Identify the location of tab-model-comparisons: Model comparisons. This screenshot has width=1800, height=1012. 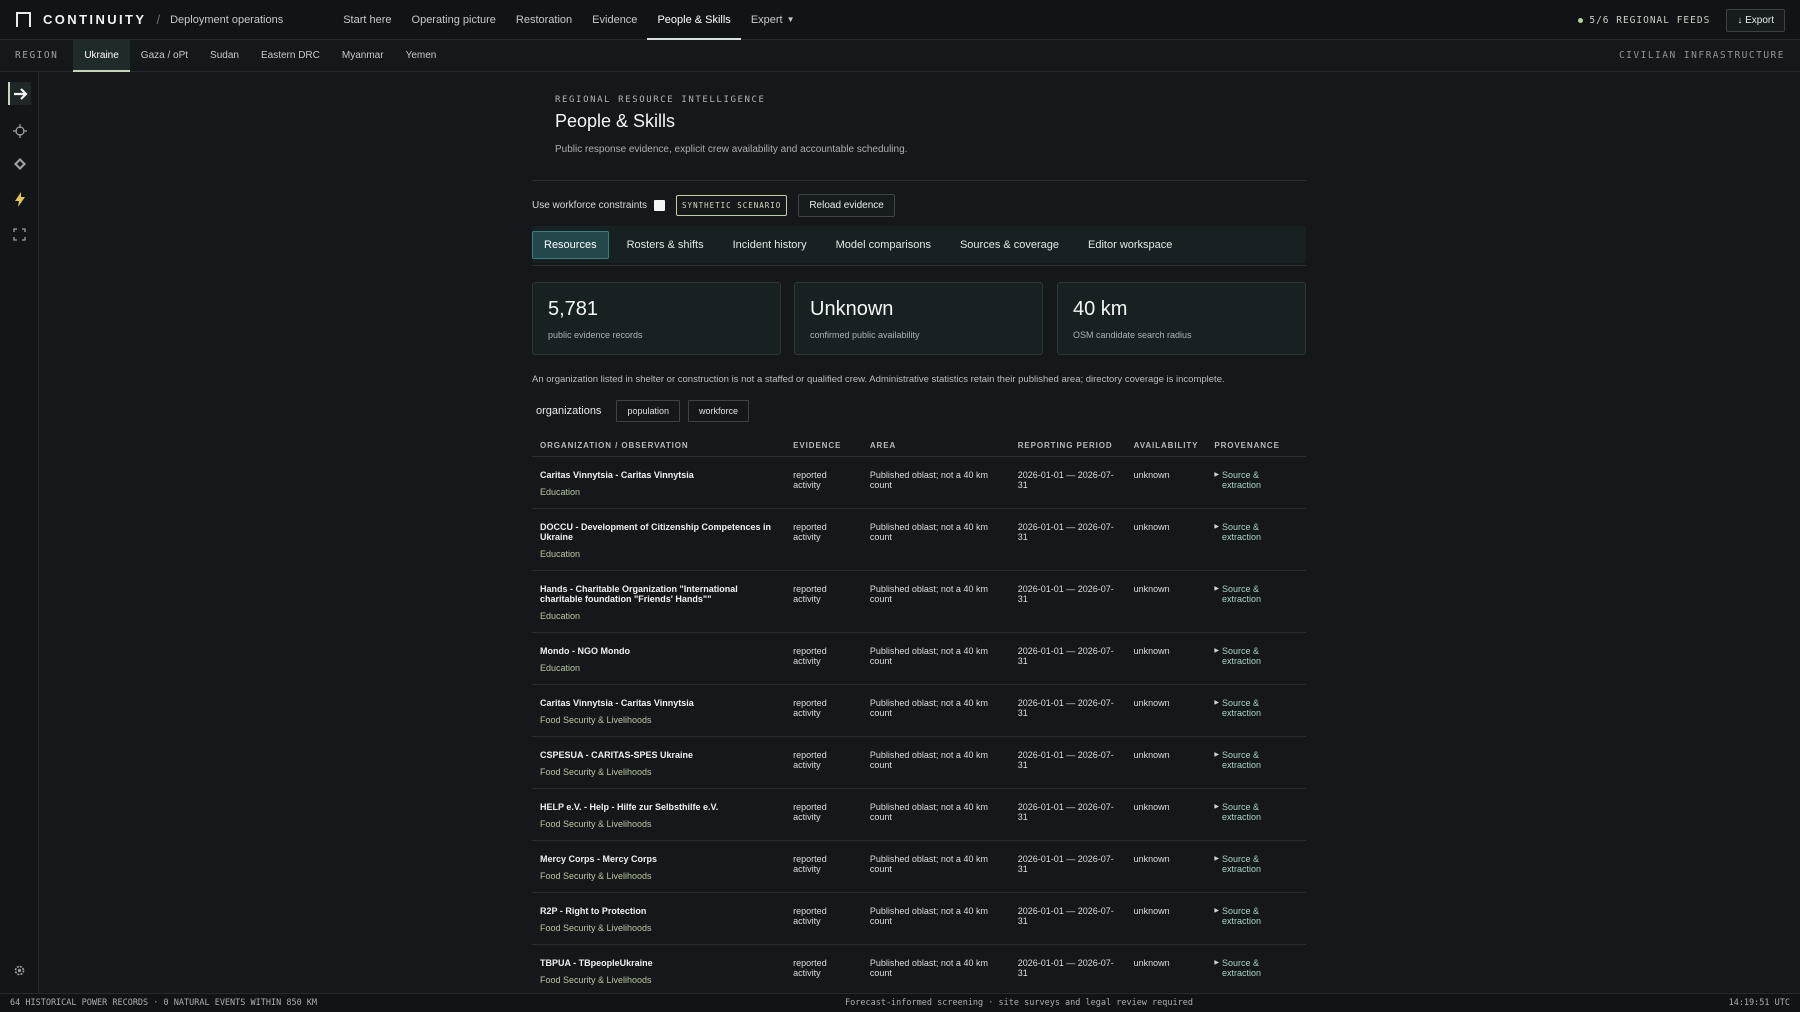
(883, 245).